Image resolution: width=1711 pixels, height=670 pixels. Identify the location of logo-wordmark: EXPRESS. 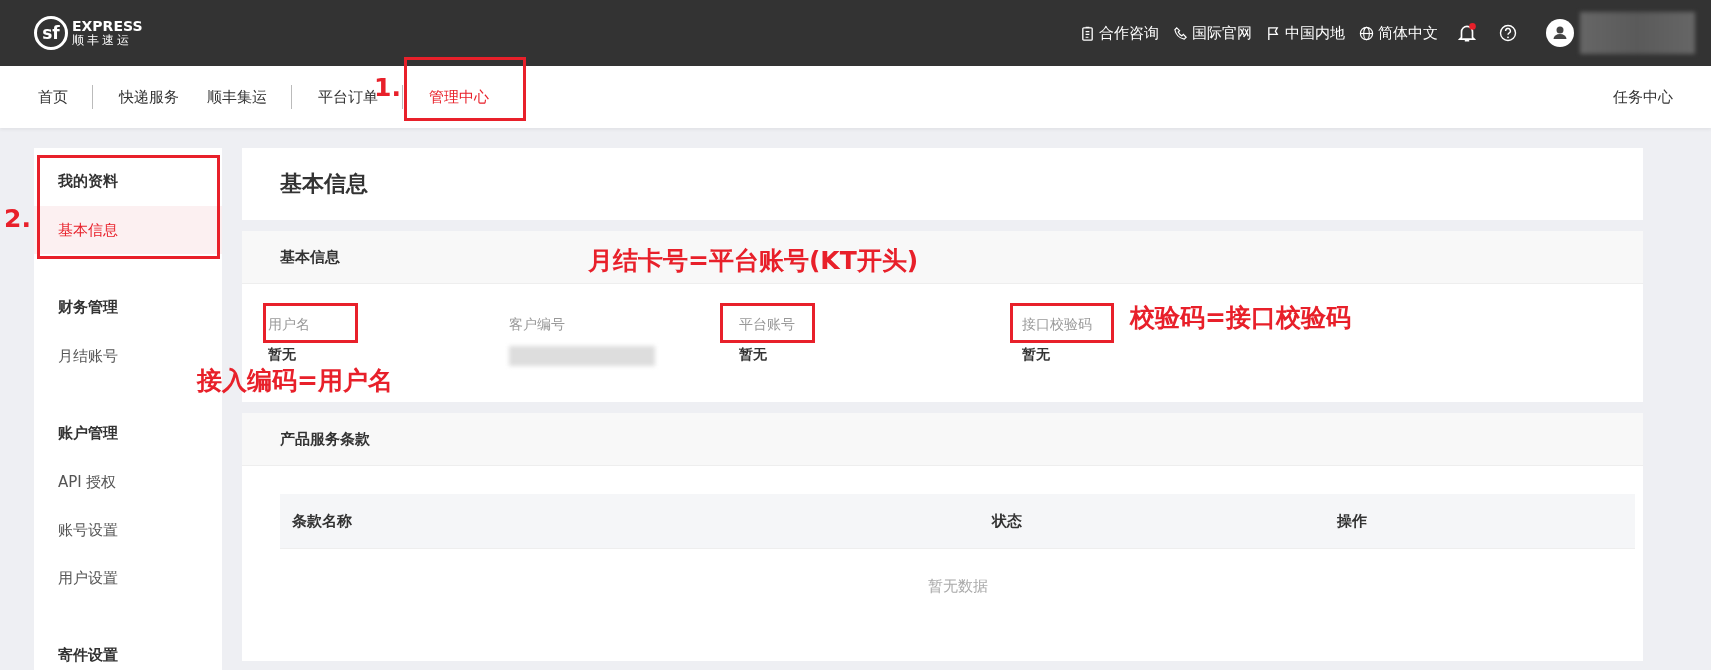
(107, 26).